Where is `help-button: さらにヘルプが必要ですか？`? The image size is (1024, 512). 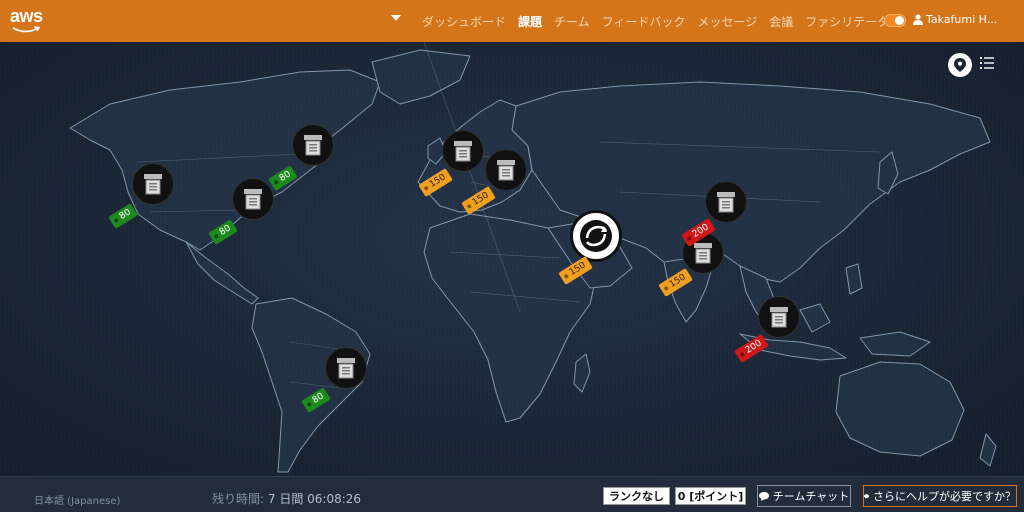
help-button: さらにヘルプが必要ですか？ is located at coordinates (940, 496).